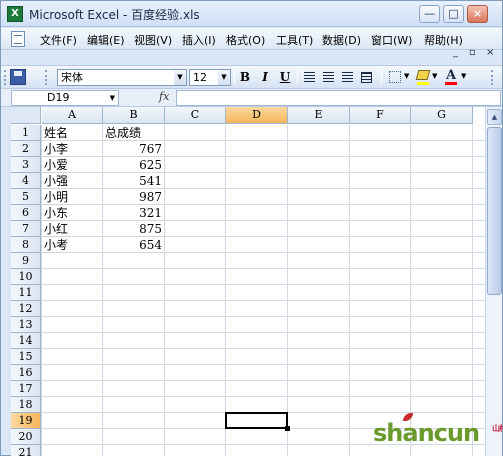 The height and width of the screenshot is (456, 503). What do you see at coordinates (26, 293) in the screenshot?
I see `row-header-11: 11` at bounding box center [26, 293].